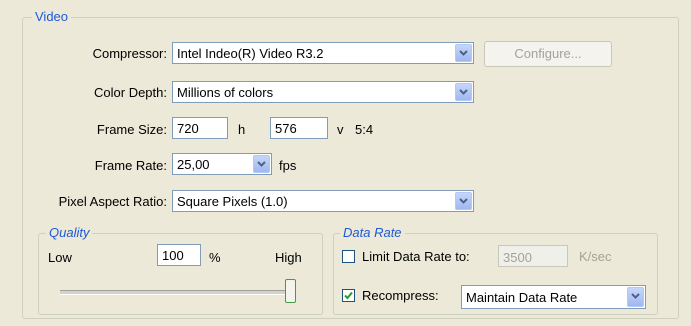 This screenshot has width=691, height=326. I want to click on limit-data-rate-input: 3500, so click(533, 256).